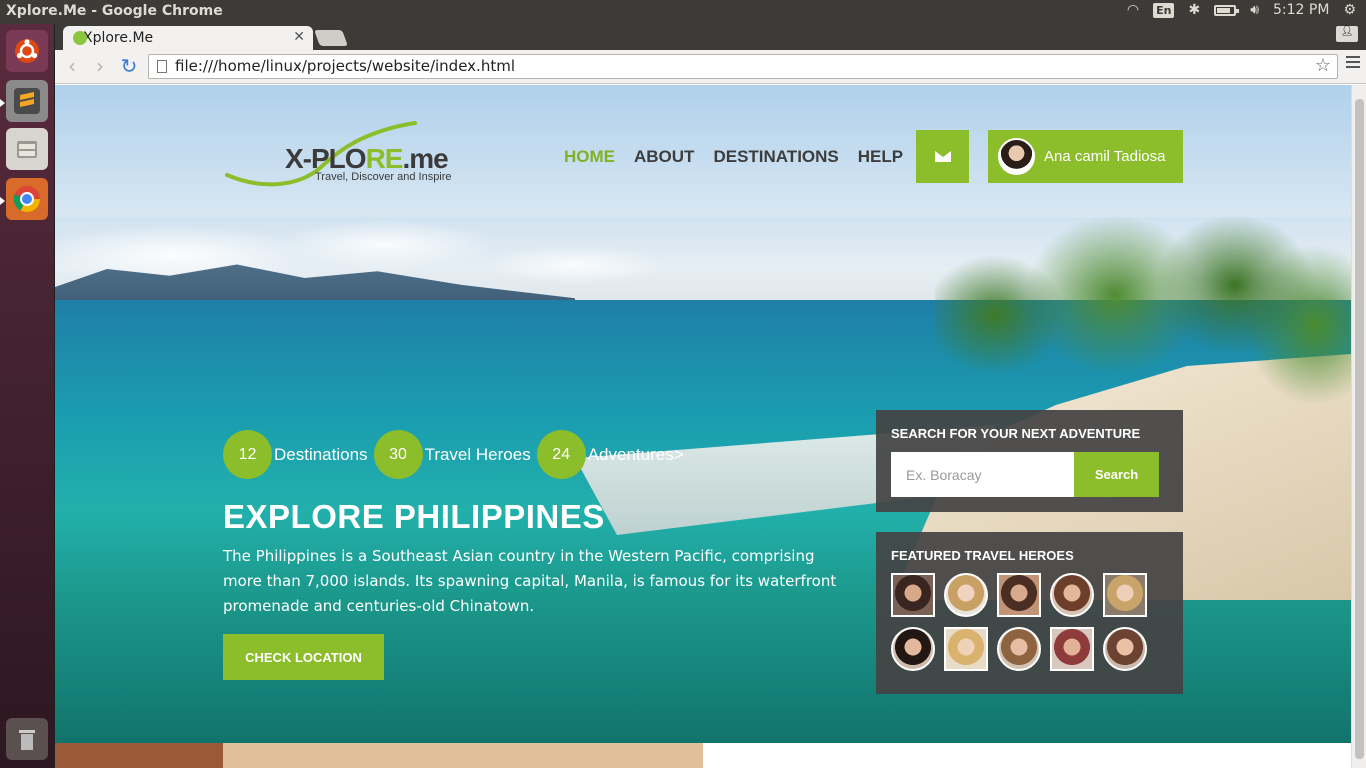 The image size is (1366, 768). I want to click on search-panel: SEARCH FOR YOUR NEXT ADVENTURE Search, so click(1029, 461).